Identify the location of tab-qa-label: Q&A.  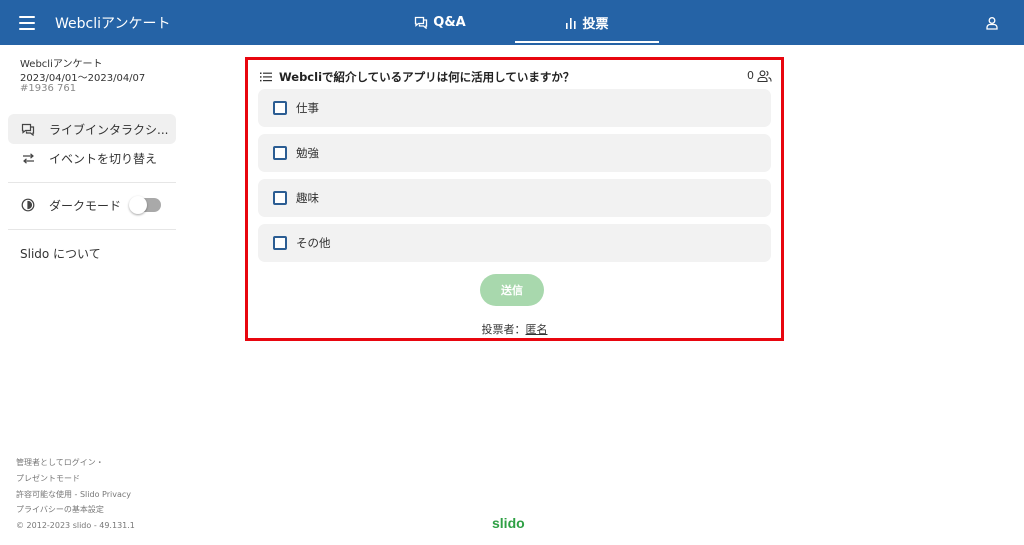
(449, 22).